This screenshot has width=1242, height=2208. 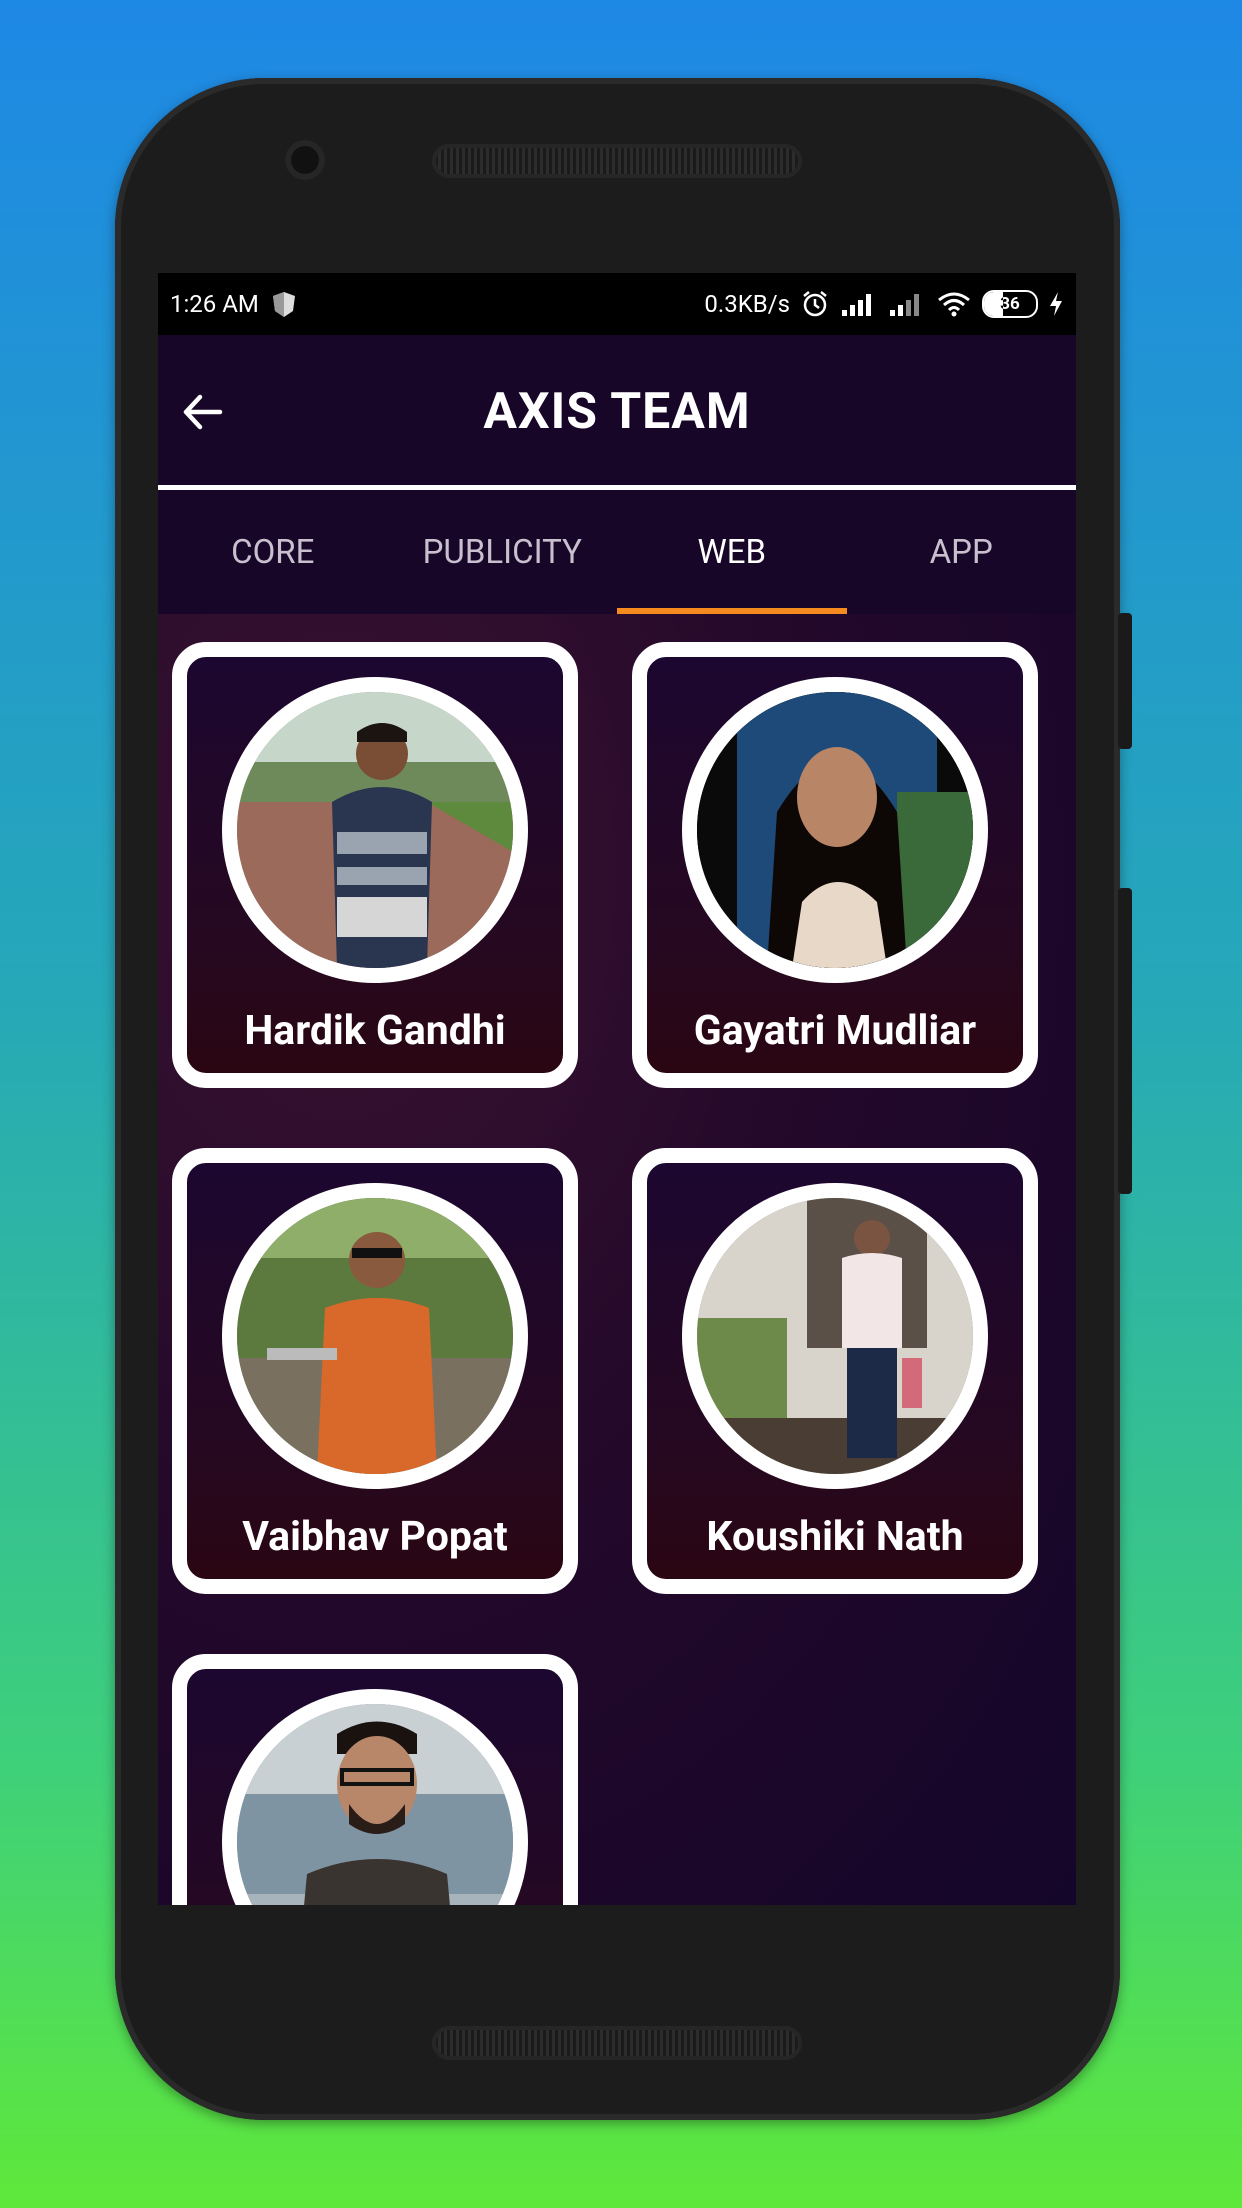 What do you see at coordinates (1125, 681) in the screenshot?
I see `power-button` at bounding box center [1125, 681].